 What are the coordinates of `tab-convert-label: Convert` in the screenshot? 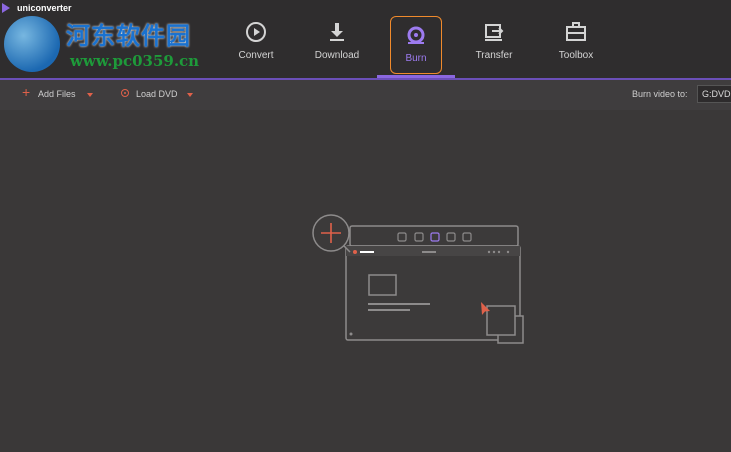 It's located at (256, 55).